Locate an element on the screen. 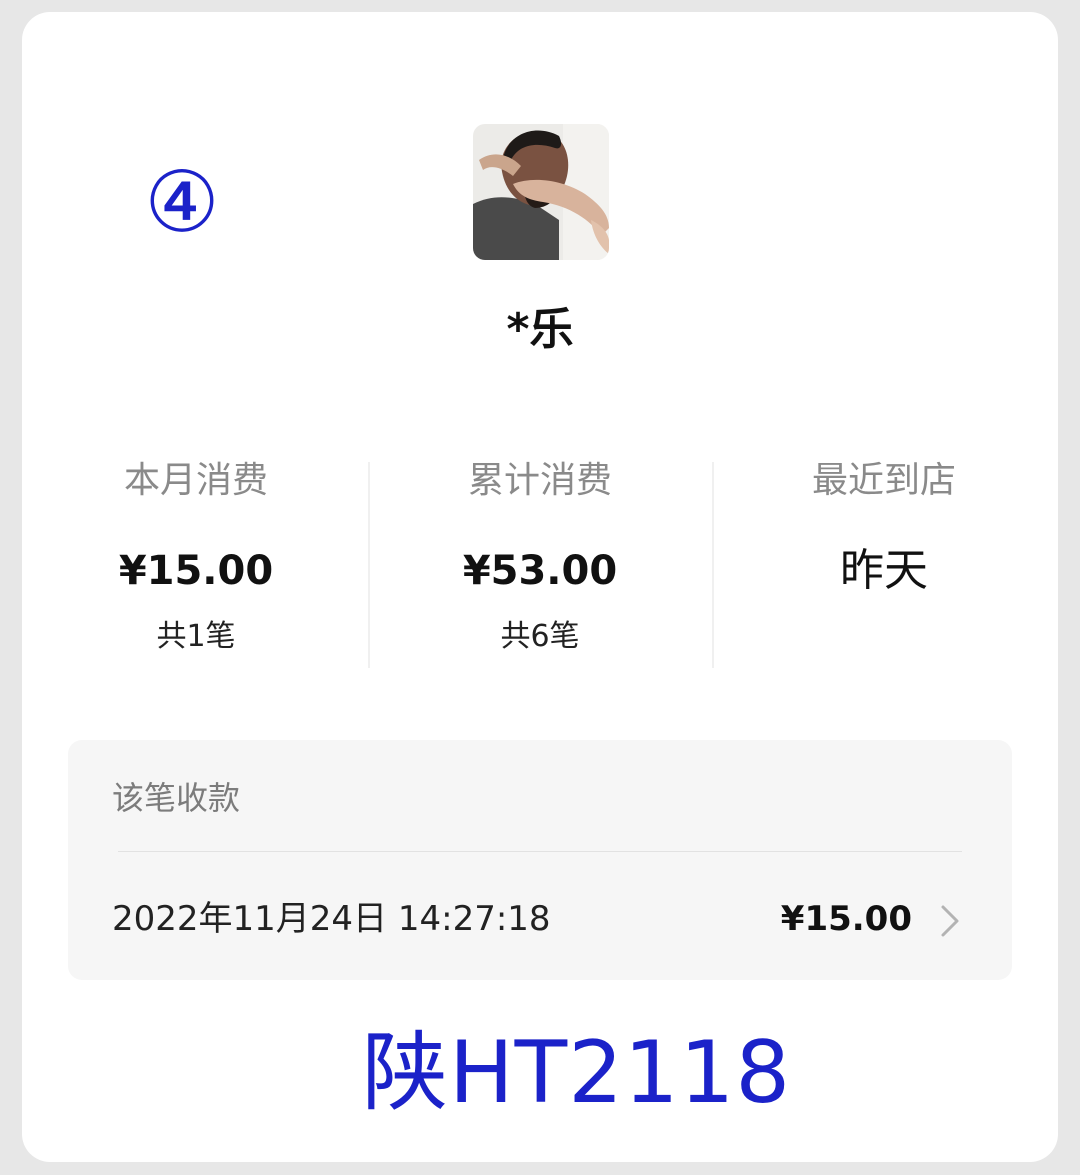 The height and width of the screenshot is (1175, 1080). avatar-photo-icon is located at coordinates (541, 192).